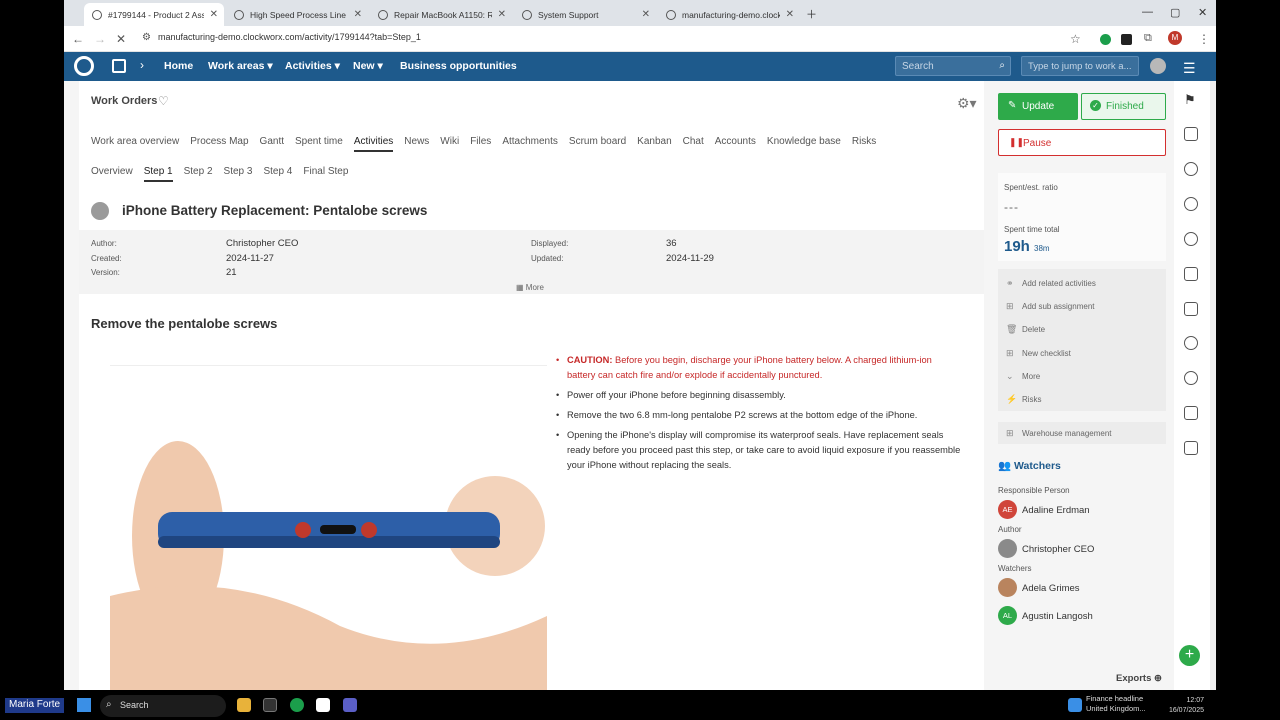 Image resolution: width=1280 pixels, height=720 pixels. Describe the element at coordinates (1191, 309) in the screenshot. I see `id-card-icon` at that location.